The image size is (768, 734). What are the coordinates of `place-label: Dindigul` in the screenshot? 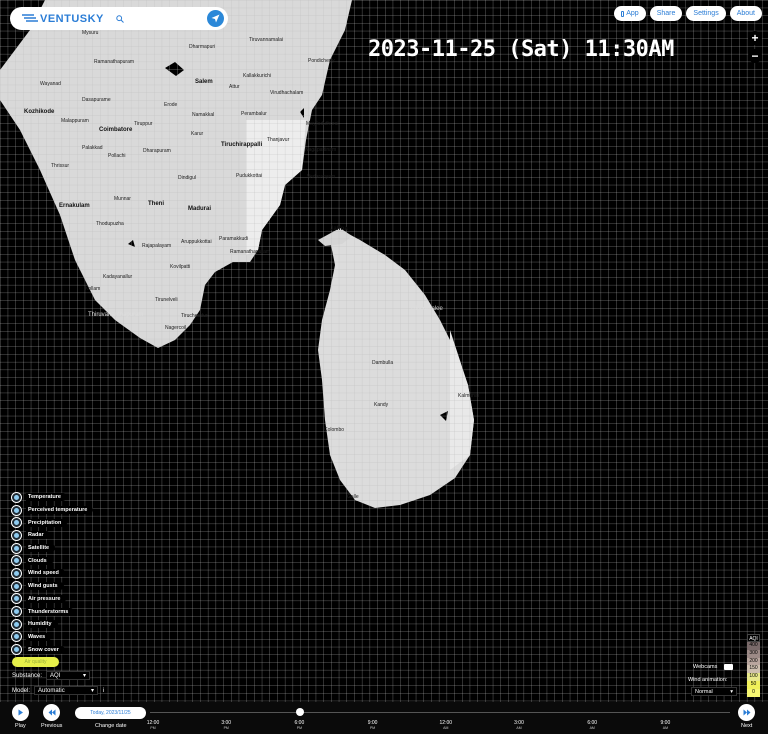 It's located at (187, 178).